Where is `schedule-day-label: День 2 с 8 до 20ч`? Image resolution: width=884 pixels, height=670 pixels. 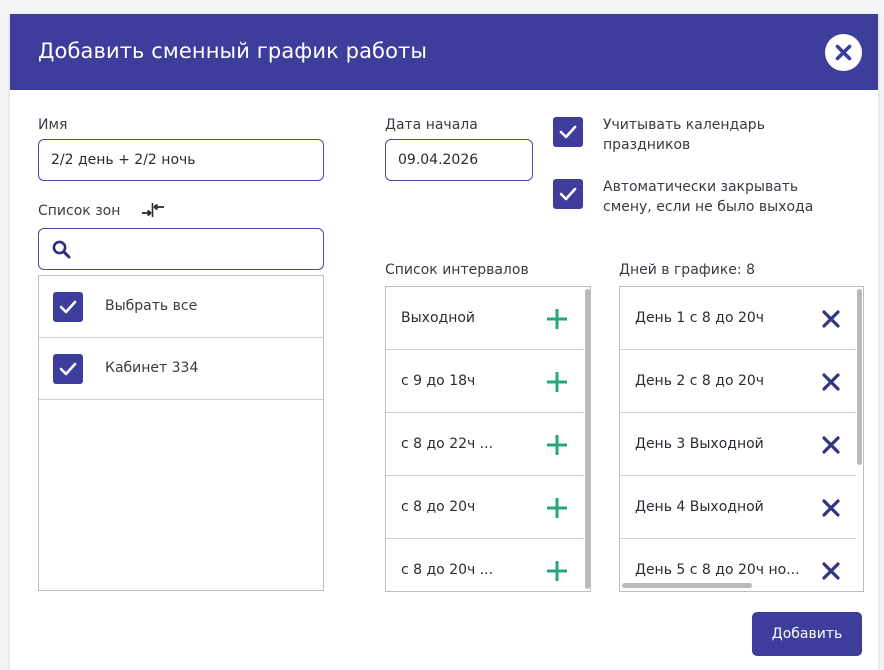 schedule-day-label: День 2 с 8 до 20ч is located at coordinates (700, 381).